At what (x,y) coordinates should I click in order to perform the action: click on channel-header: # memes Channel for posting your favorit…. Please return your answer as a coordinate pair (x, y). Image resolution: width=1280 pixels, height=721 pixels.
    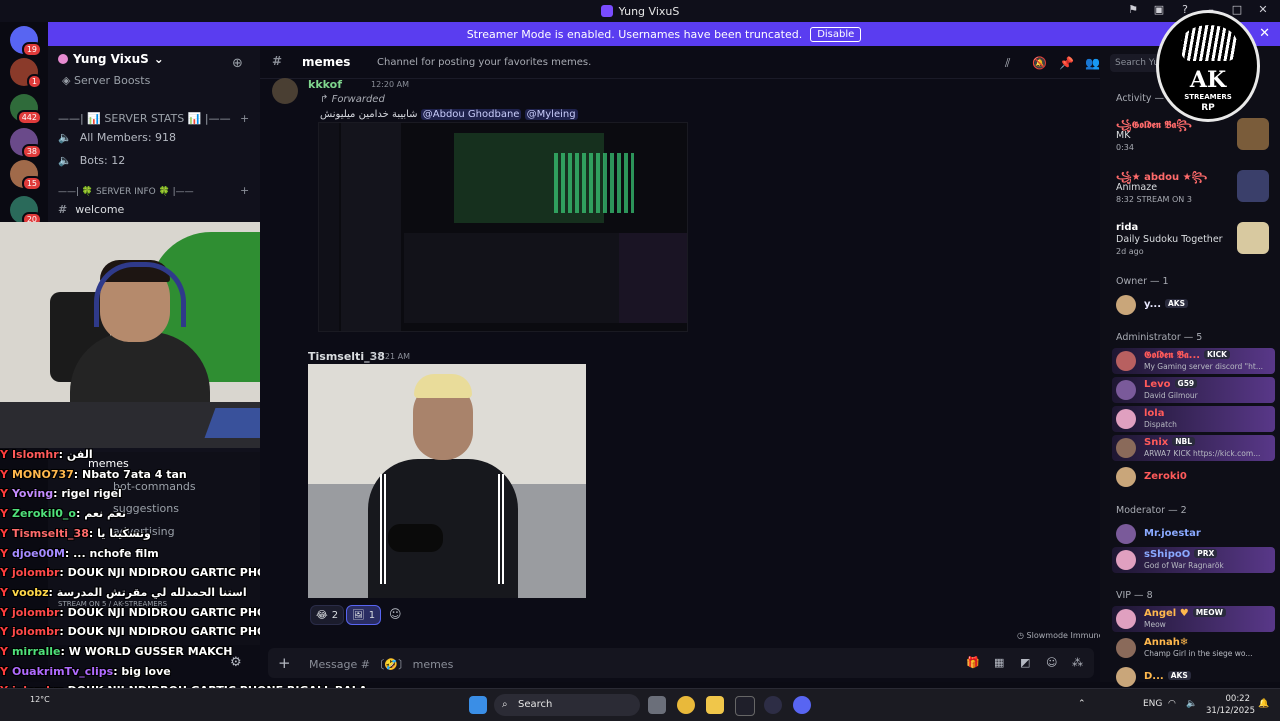
    Looking at the image, I should click on (680, 62).